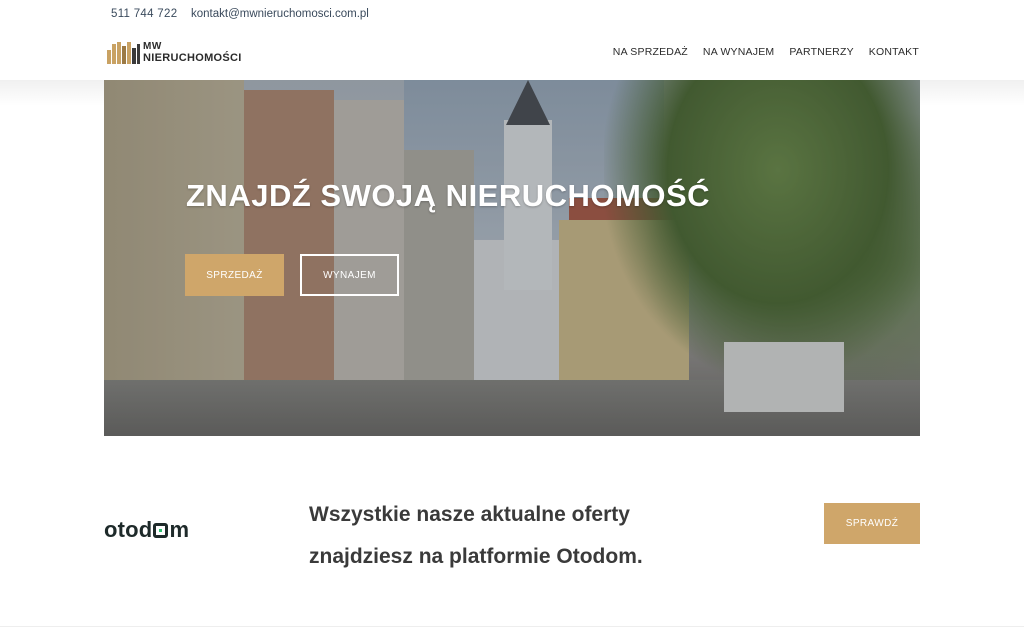 This screenshot has height=640, width=1024. Describe the element at coordinates (123, 53) in the screenshot. I see `buildings-logo-icon` at that location.